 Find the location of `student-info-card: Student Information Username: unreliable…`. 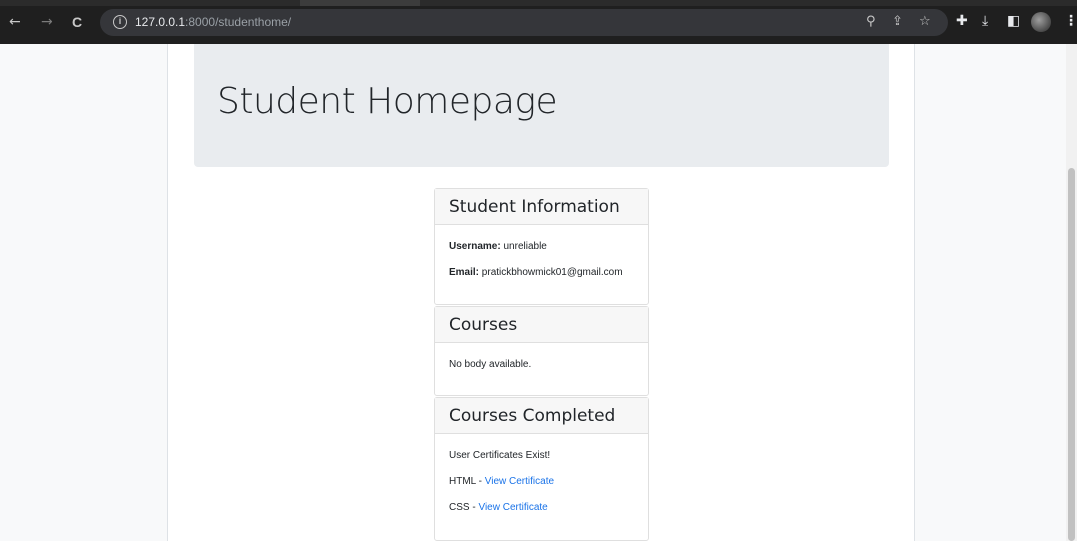

student-info-card: Student Information Username: unreliable… is located at coordinates (541, 246).